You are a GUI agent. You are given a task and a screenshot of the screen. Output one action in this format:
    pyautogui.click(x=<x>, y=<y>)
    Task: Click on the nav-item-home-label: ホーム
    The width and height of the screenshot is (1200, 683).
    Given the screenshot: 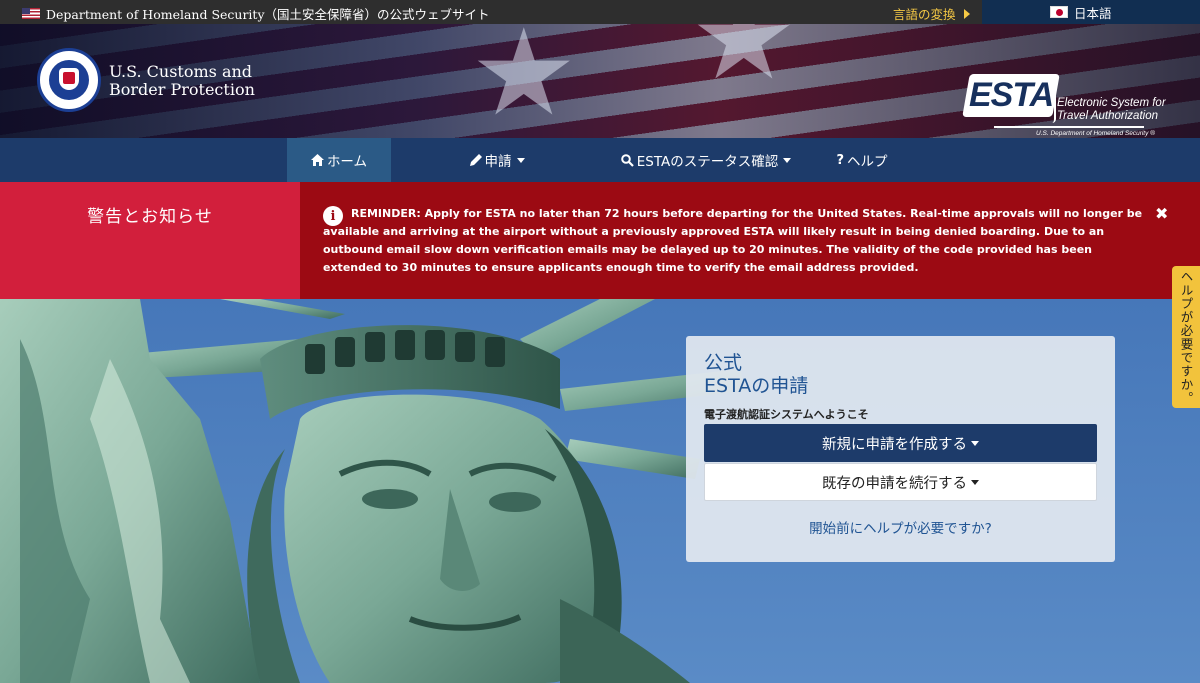 What is the action you would take?
    pyautogui.click(x=347, y=162)
    